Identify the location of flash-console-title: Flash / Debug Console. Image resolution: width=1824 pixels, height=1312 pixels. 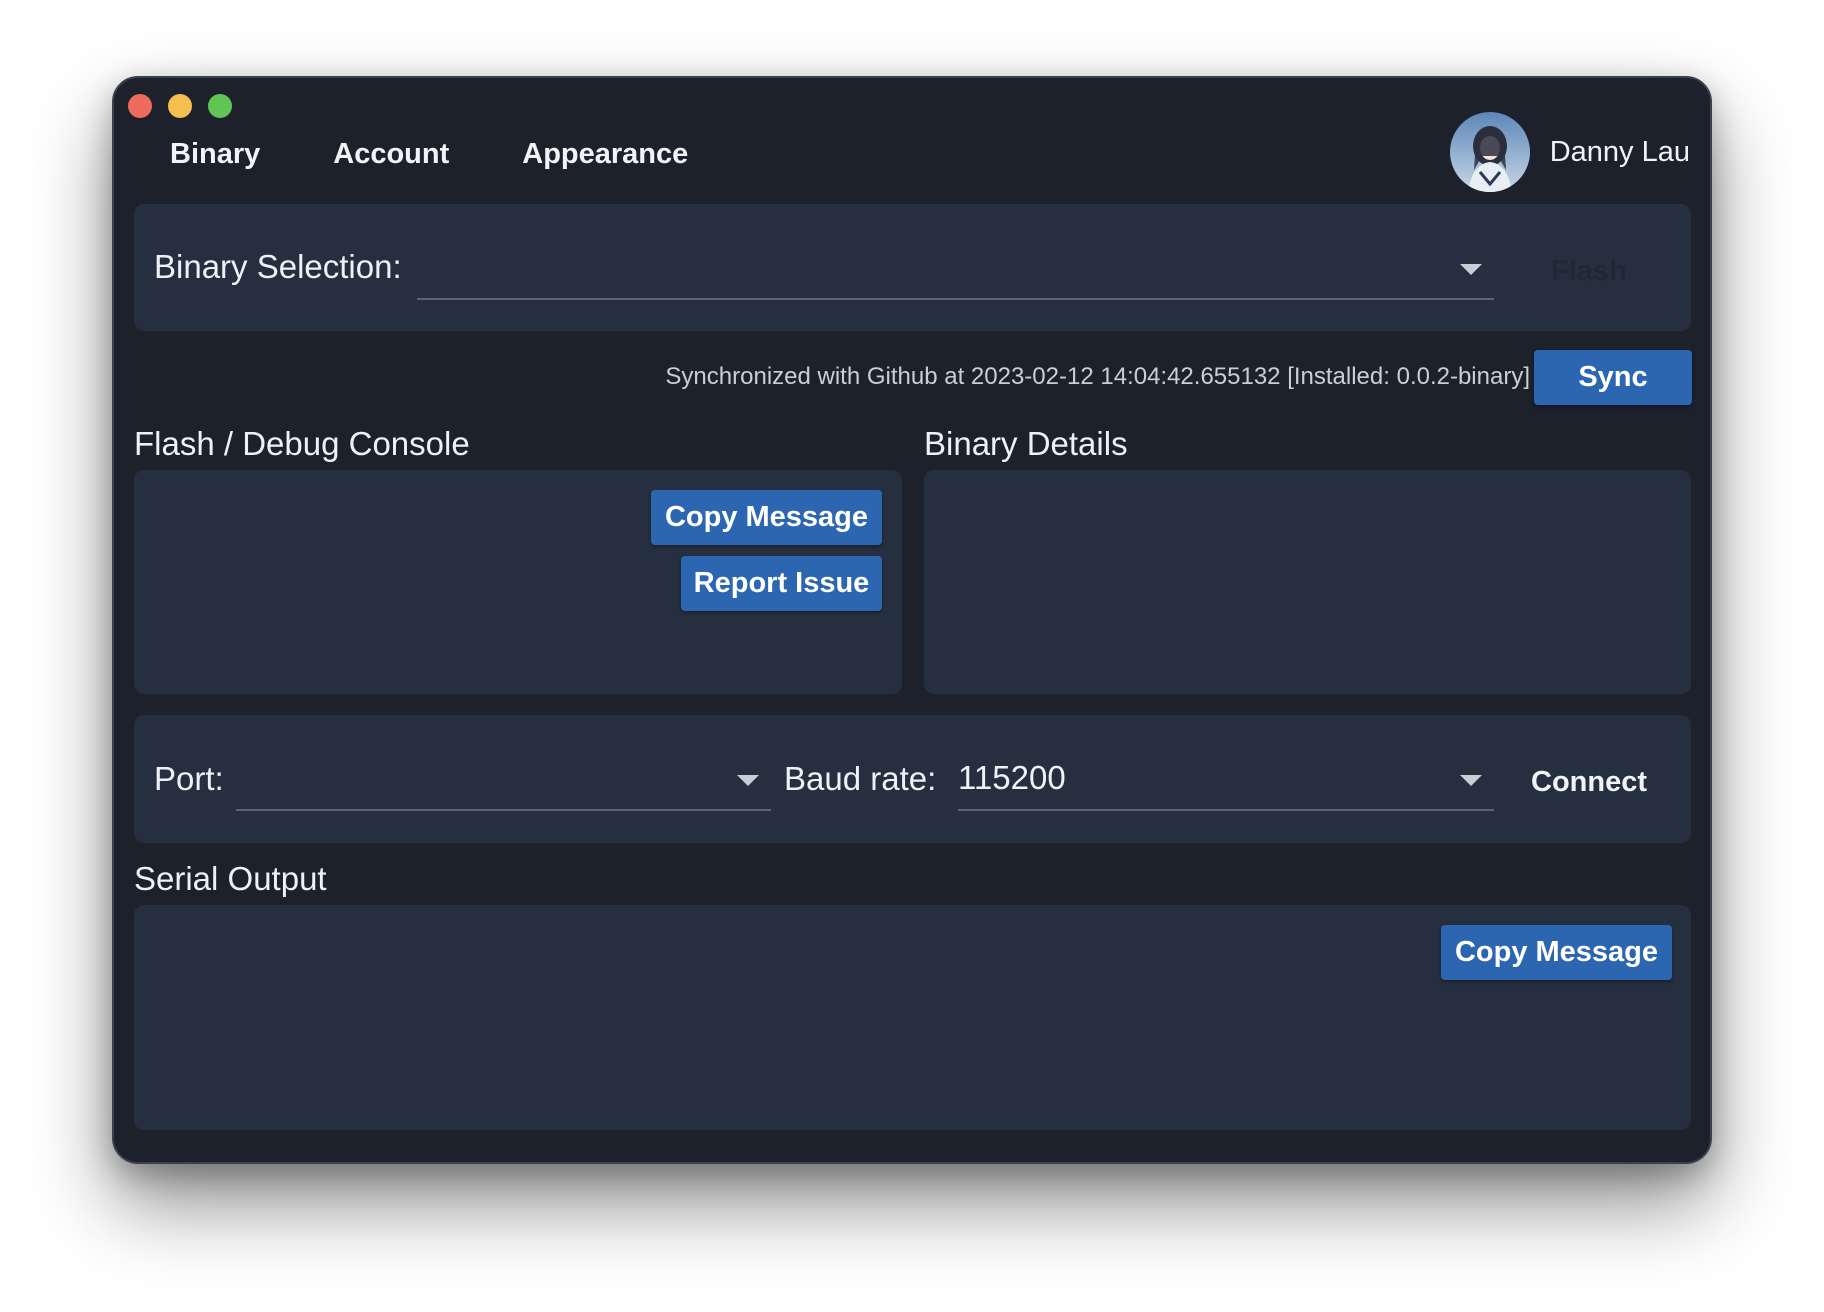
(302, 443).